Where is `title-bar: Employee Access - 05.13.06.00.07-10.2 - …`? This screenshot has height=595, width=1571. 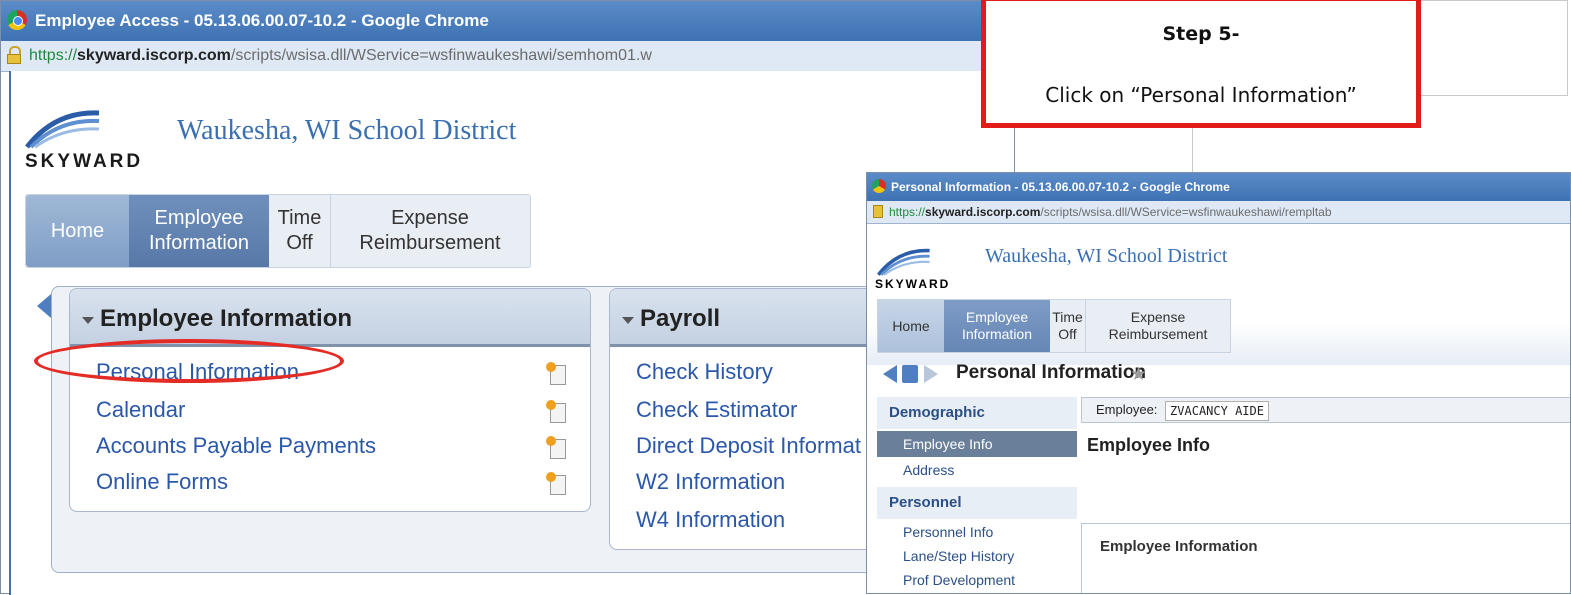 title-bar: Employee Access - 05.13.06.00.07-10.2 - … is located at coordinates (507, 21).